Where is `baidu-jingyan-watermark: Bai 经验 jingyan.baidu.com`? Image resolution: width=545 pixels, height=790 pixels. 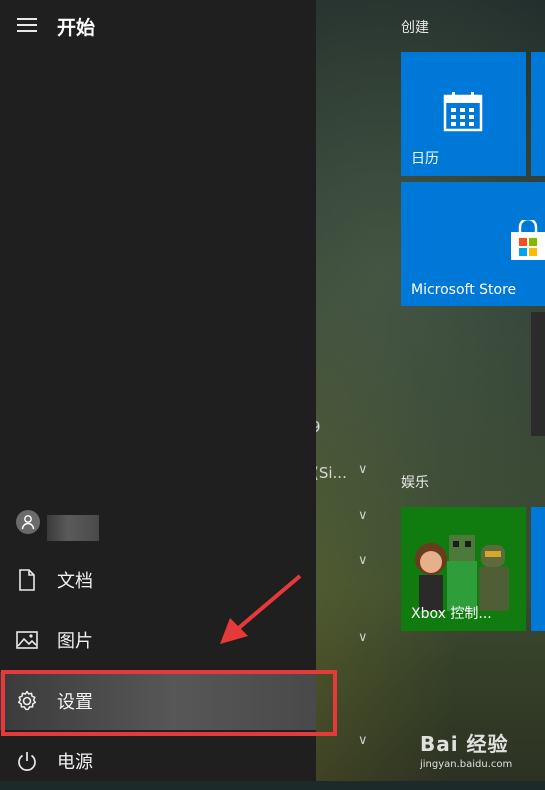
baidu-jingyan-watermark: Bai 经验 jingyan.baidu.com is located at coordinates (466, 749).